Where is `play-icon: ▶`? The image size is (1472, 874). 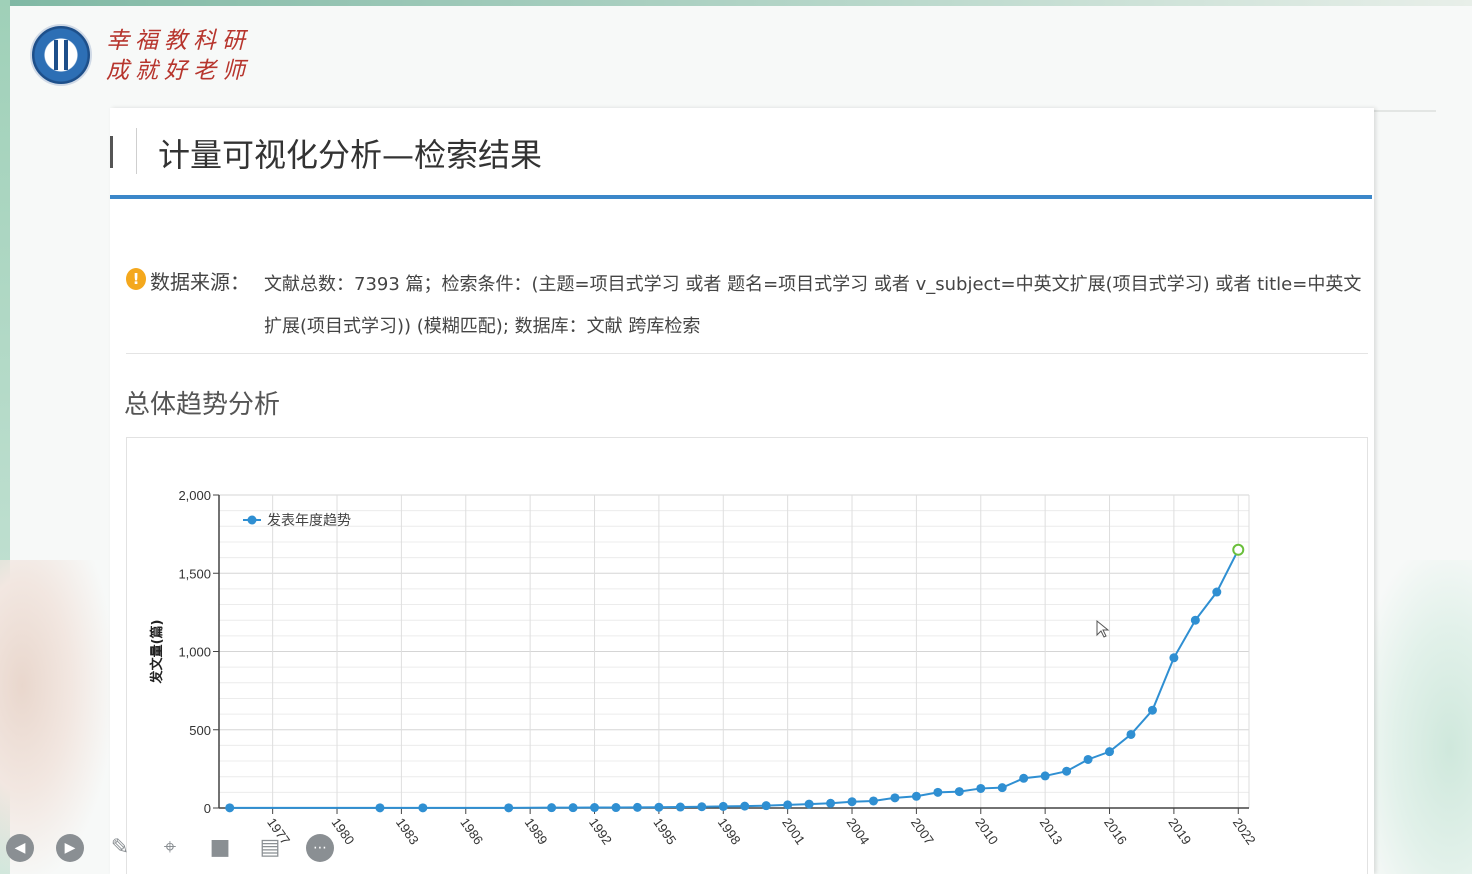
play-icon: ▶ is located at coordinates (70, 848).